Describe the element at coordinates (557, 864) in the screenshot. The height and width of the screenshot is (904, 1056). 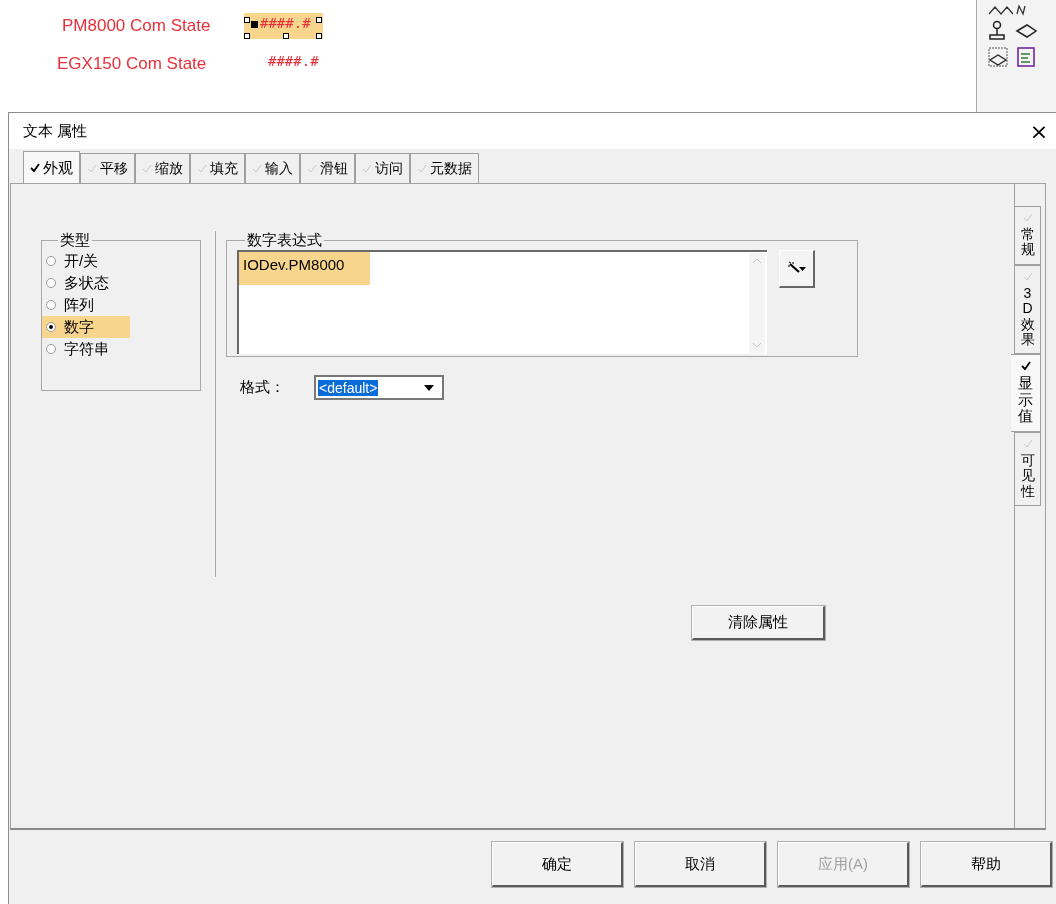
I see `dialog-button: 确定` at that location.